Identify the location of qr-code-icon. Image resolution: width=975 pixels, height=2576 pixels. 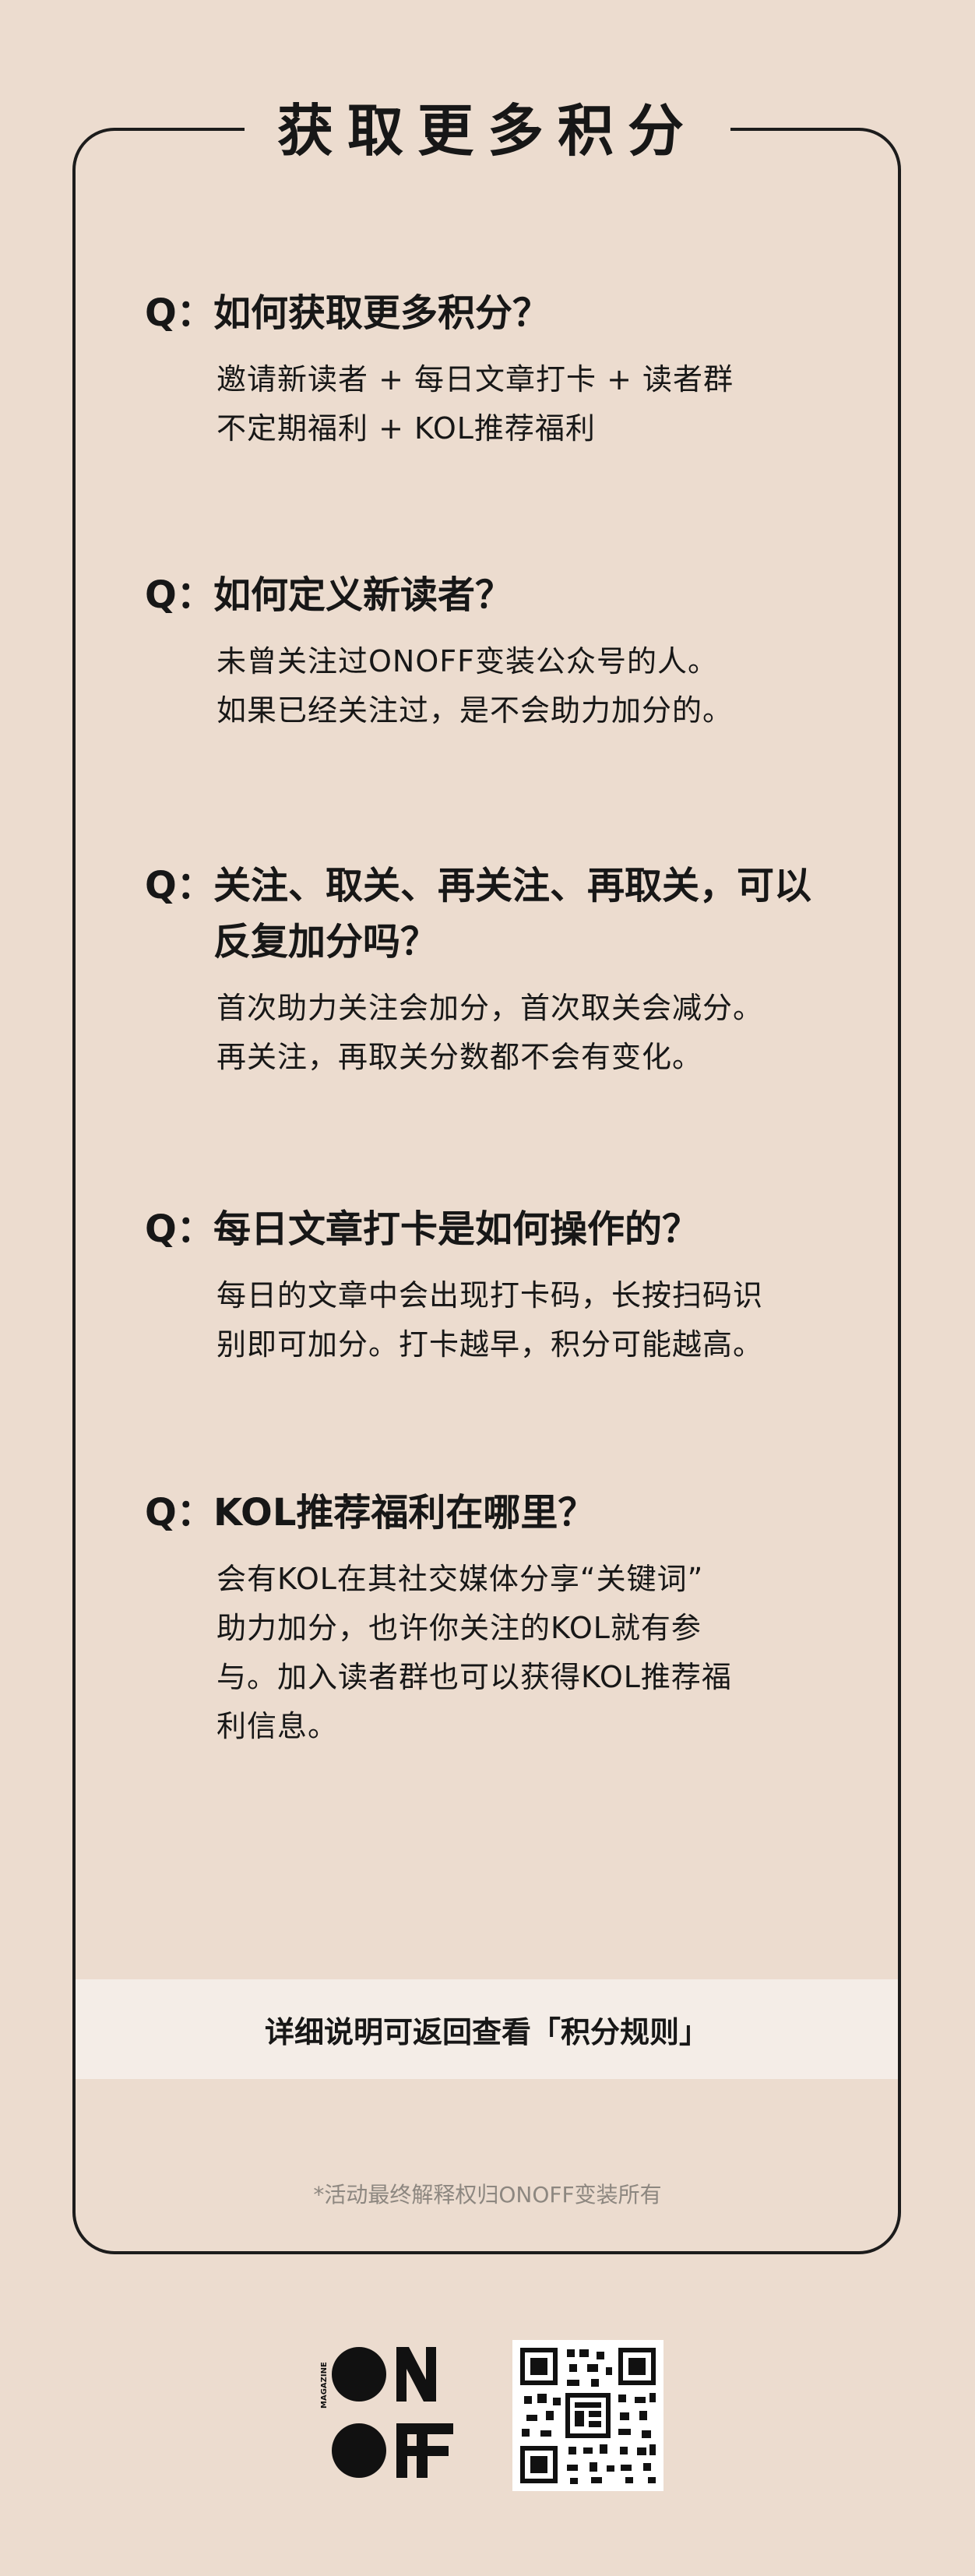
(588, 2416).